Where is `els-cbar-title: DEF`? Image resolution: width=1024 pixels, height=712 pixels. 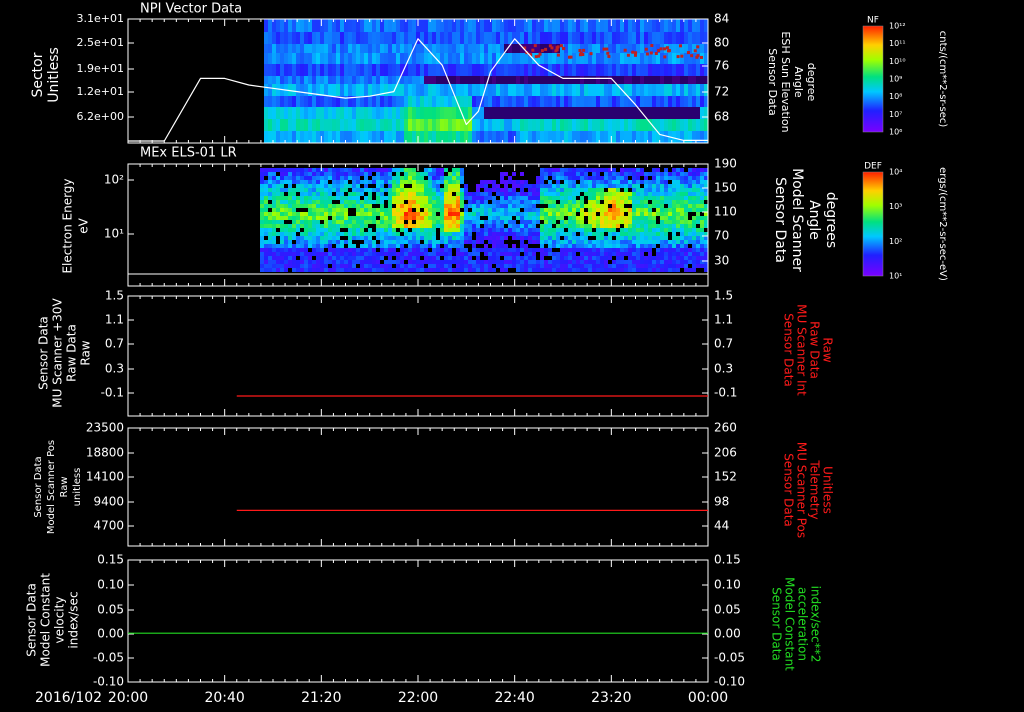 els-cbar-title: DEF is located at coordinates (873, 167).